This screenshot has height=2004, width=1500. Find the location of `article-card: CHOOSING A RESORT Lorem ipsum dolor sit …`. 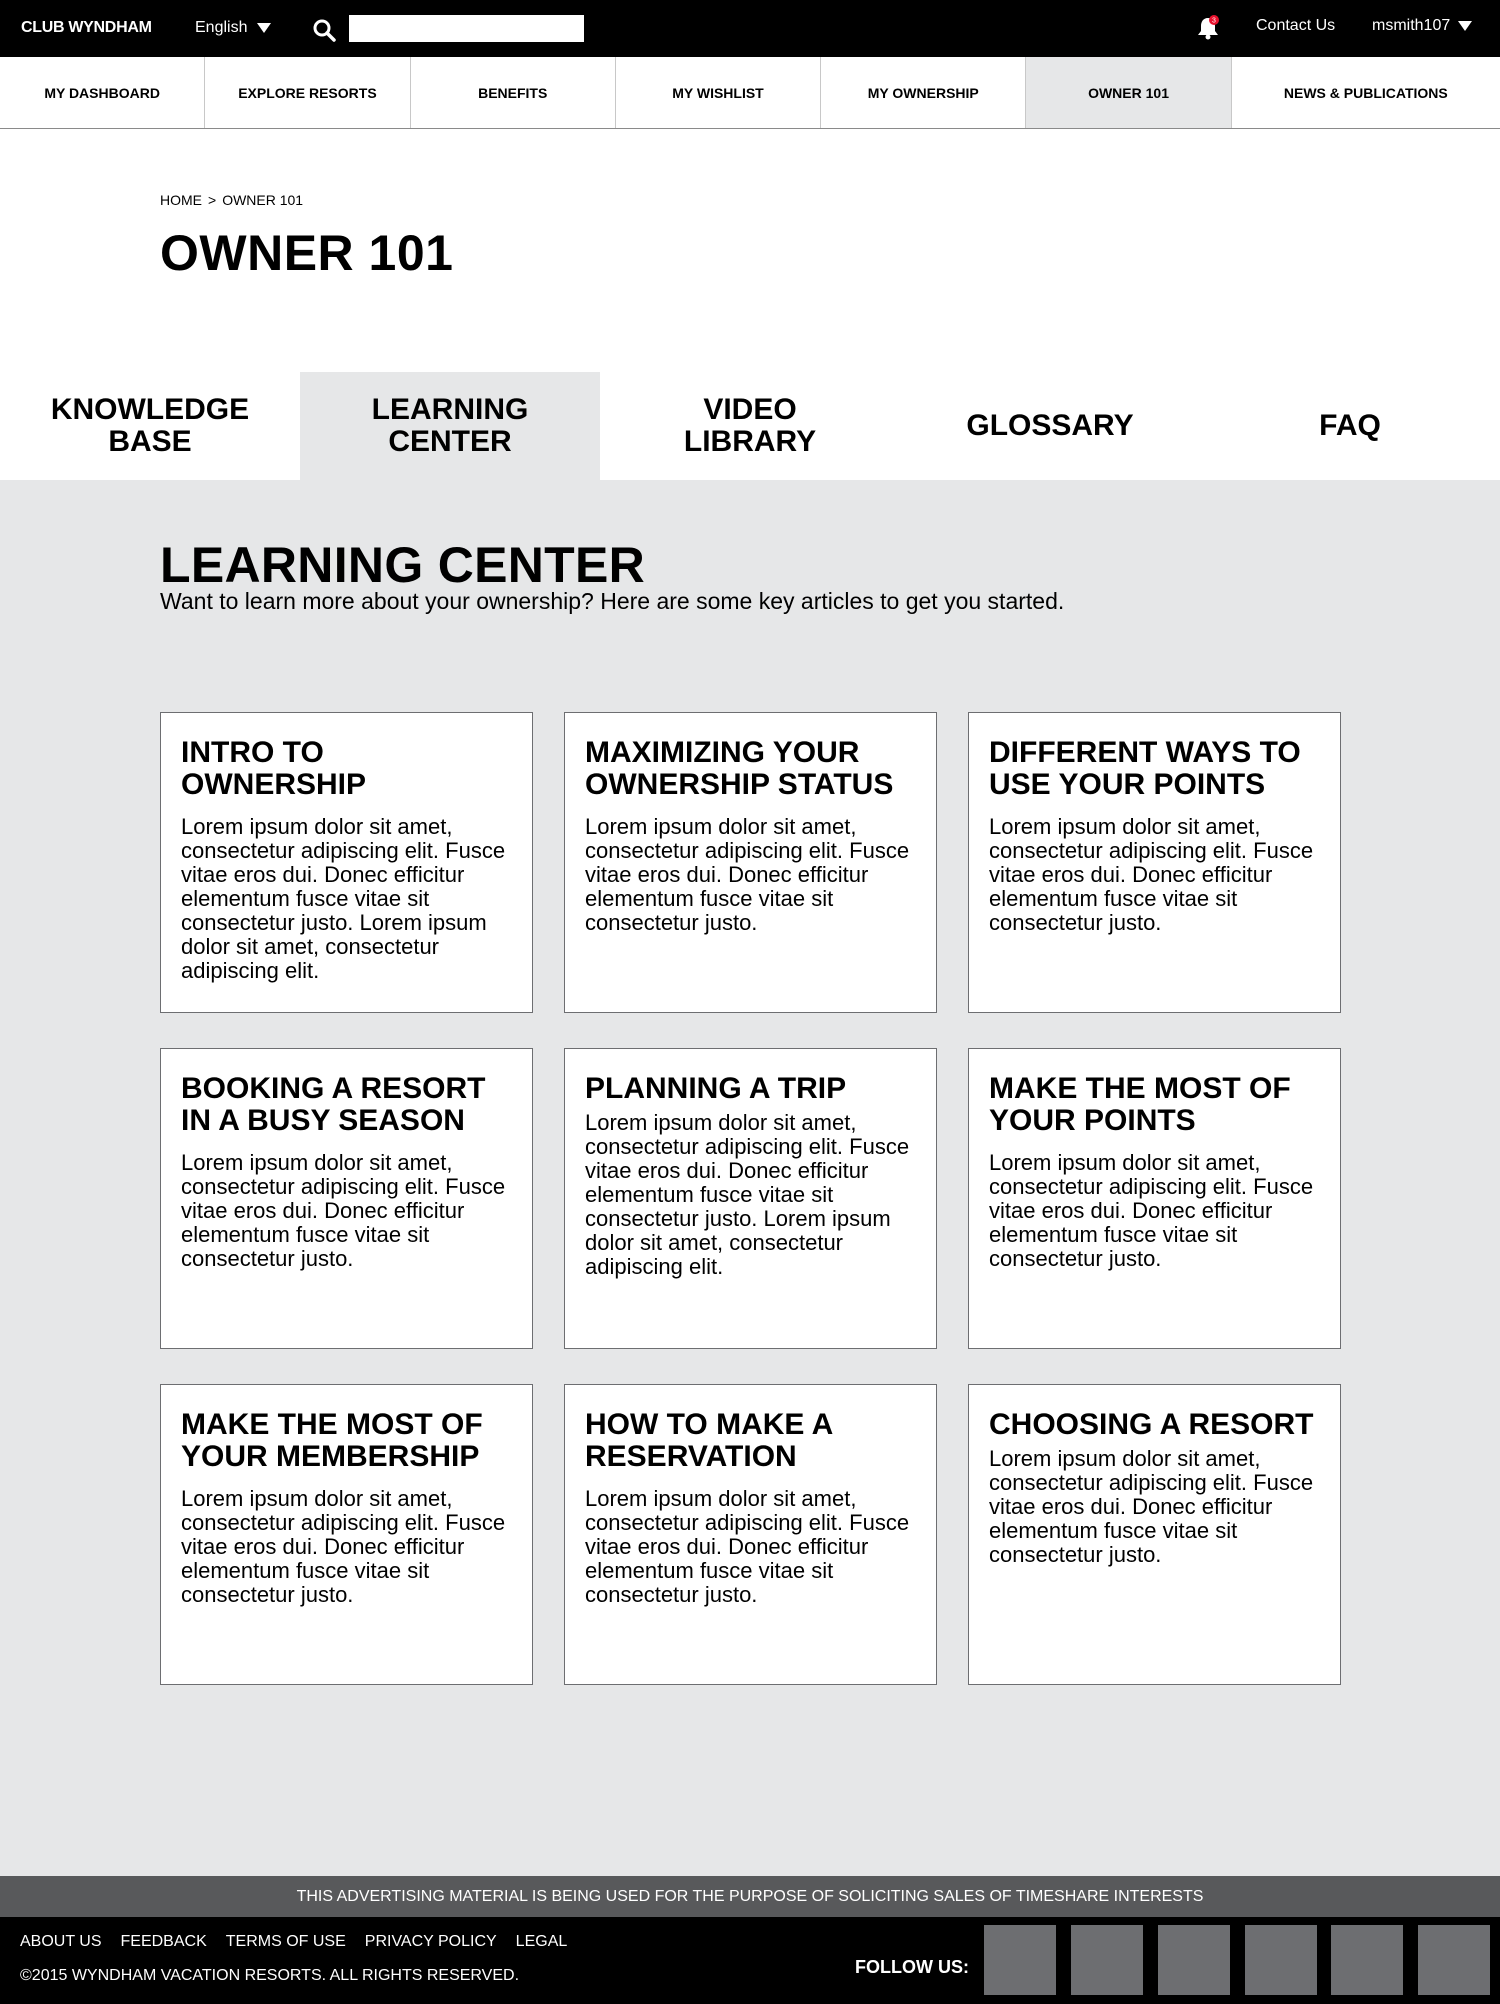

article-card: CHOOSING A RESORT Lorem ipsum dolor sit … is located at coordinates (1154, 1534).